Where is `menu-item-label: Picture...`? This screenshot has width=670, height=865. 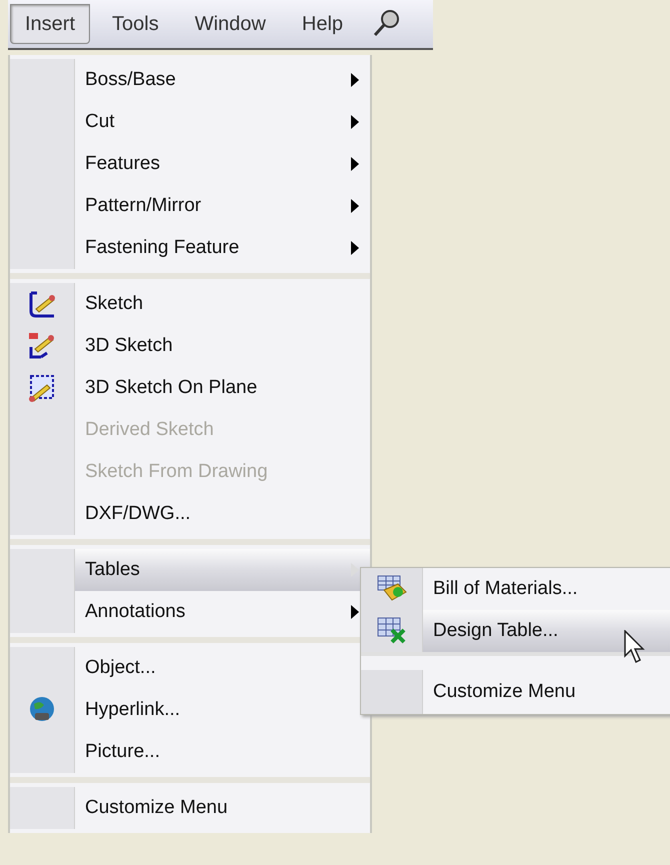 menu-item-label: Picture... is located at coordinates (123, 752).